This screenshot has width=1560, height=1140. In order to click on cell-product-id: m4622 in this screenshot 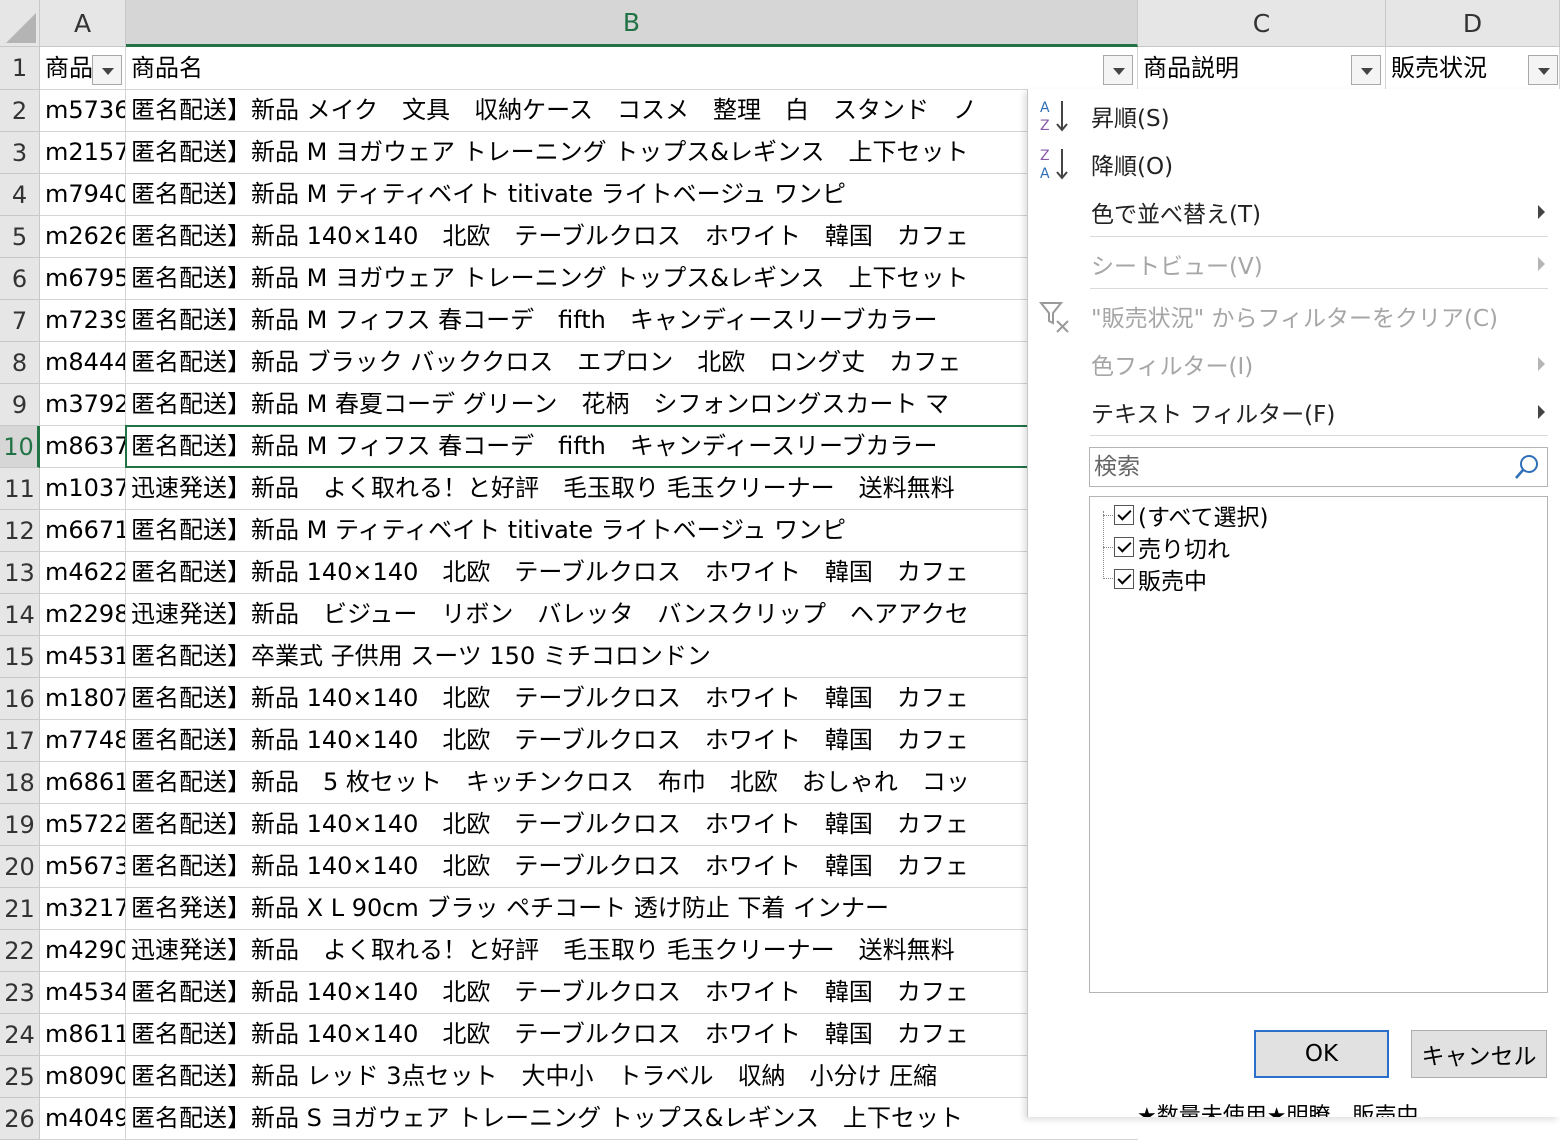, I will do `click(83, 573)`.